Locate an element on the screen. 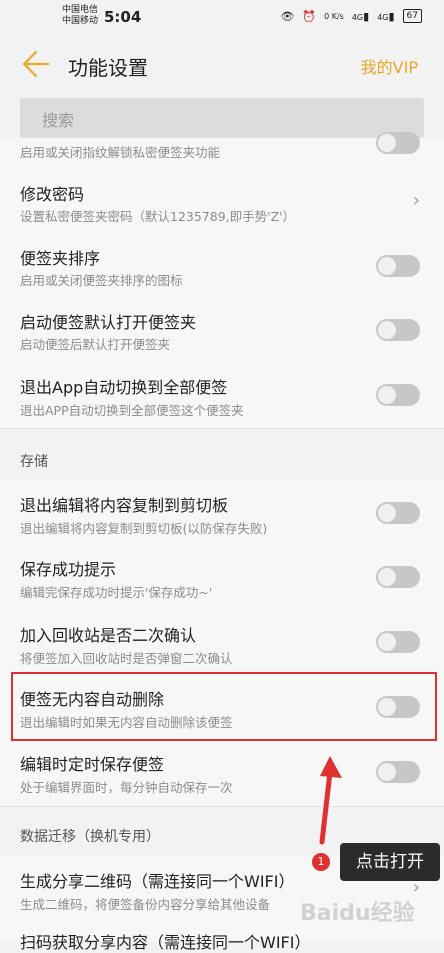  carrier-labels: 中国电信 中国移动 is located at coordinates (80, 16).